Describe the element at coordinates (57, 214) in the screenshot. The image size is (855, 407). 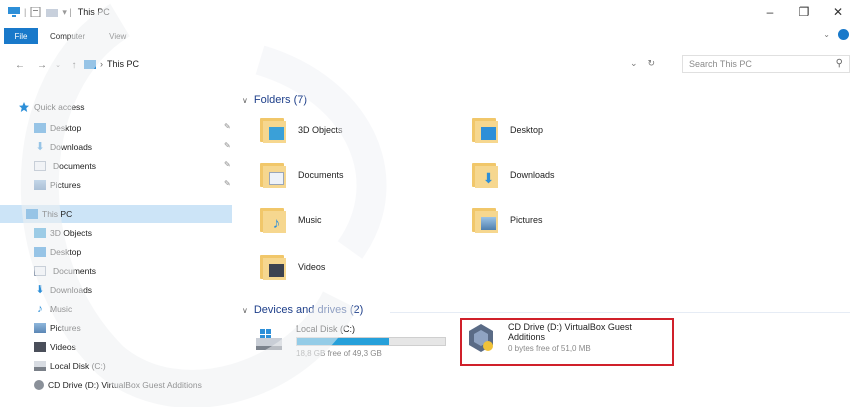
I see `nav-label: This PC` at that location.